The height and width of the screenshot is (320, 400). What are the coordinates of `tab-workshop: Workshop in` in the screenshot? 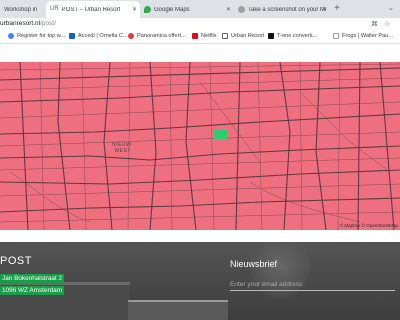 It's located at (23, 9).